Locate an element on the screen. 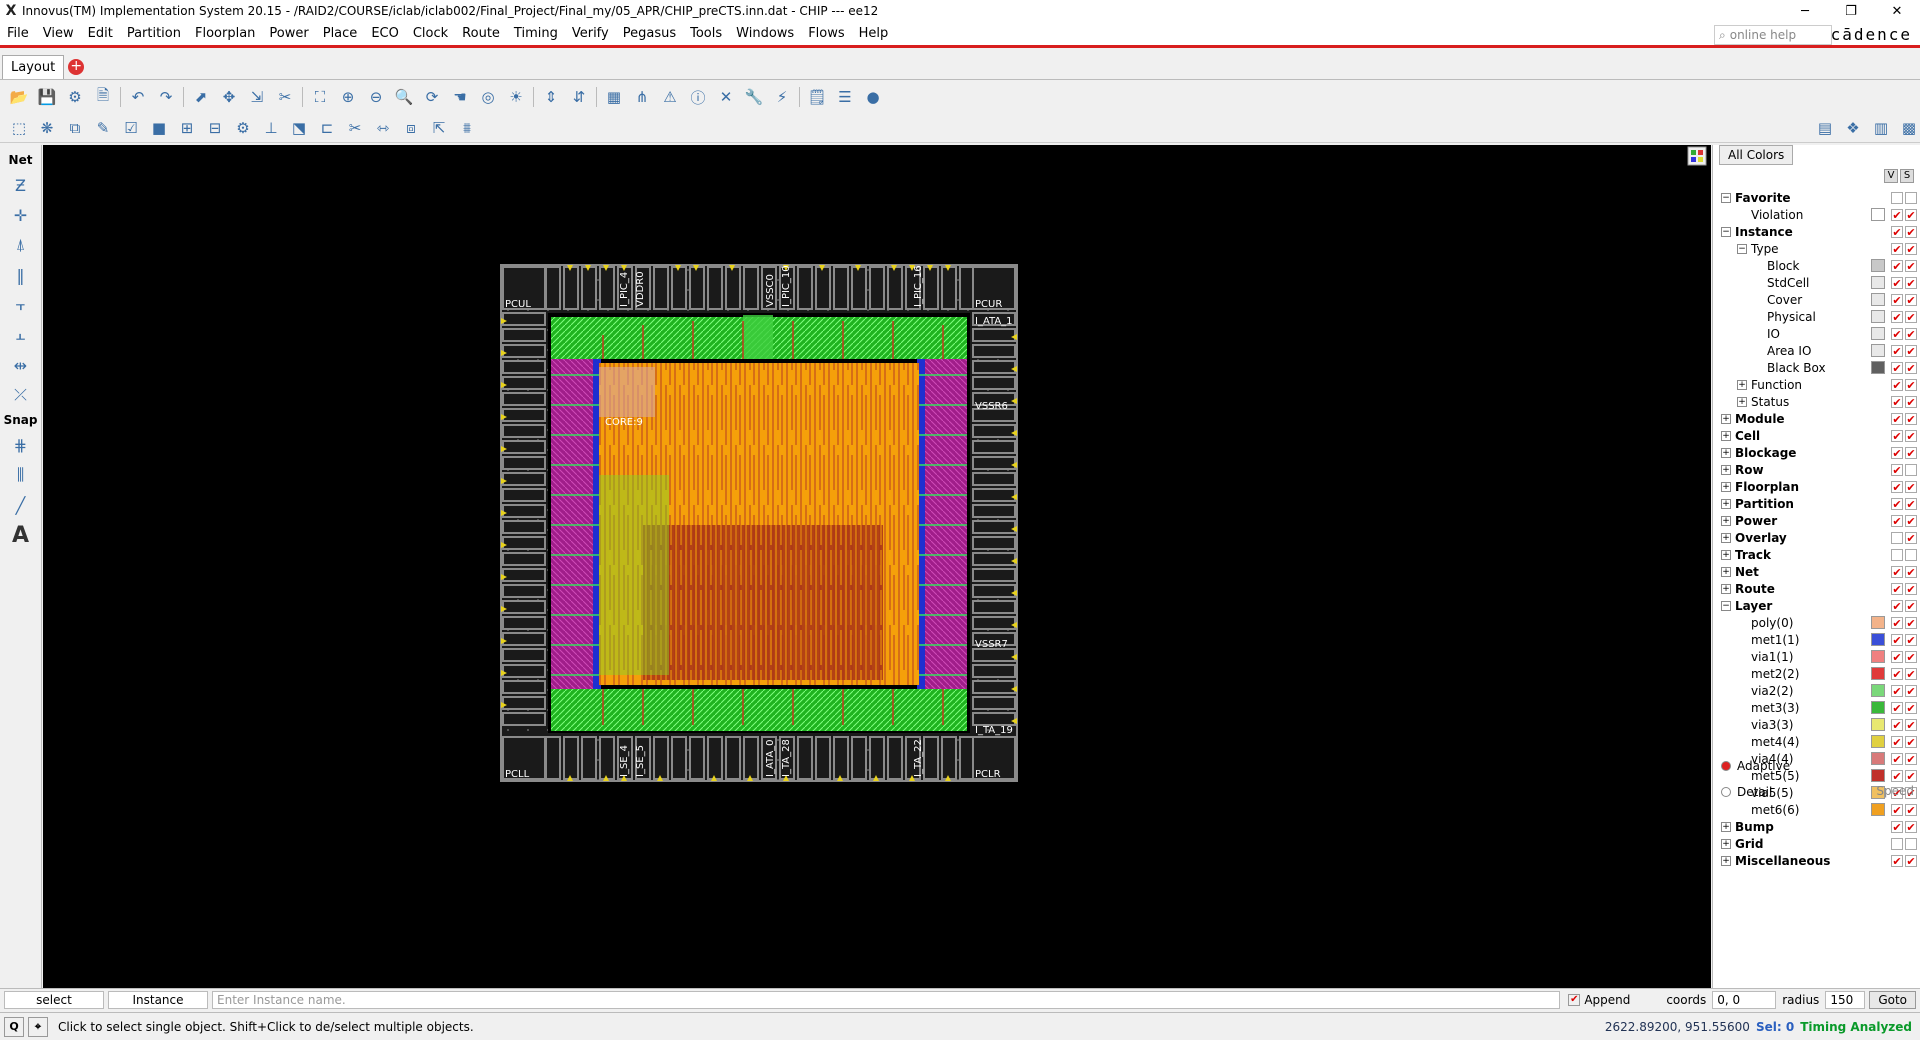 This screenshot has height=1040, width=1920. visible-checkbox is located at coordinates (1897, 537).